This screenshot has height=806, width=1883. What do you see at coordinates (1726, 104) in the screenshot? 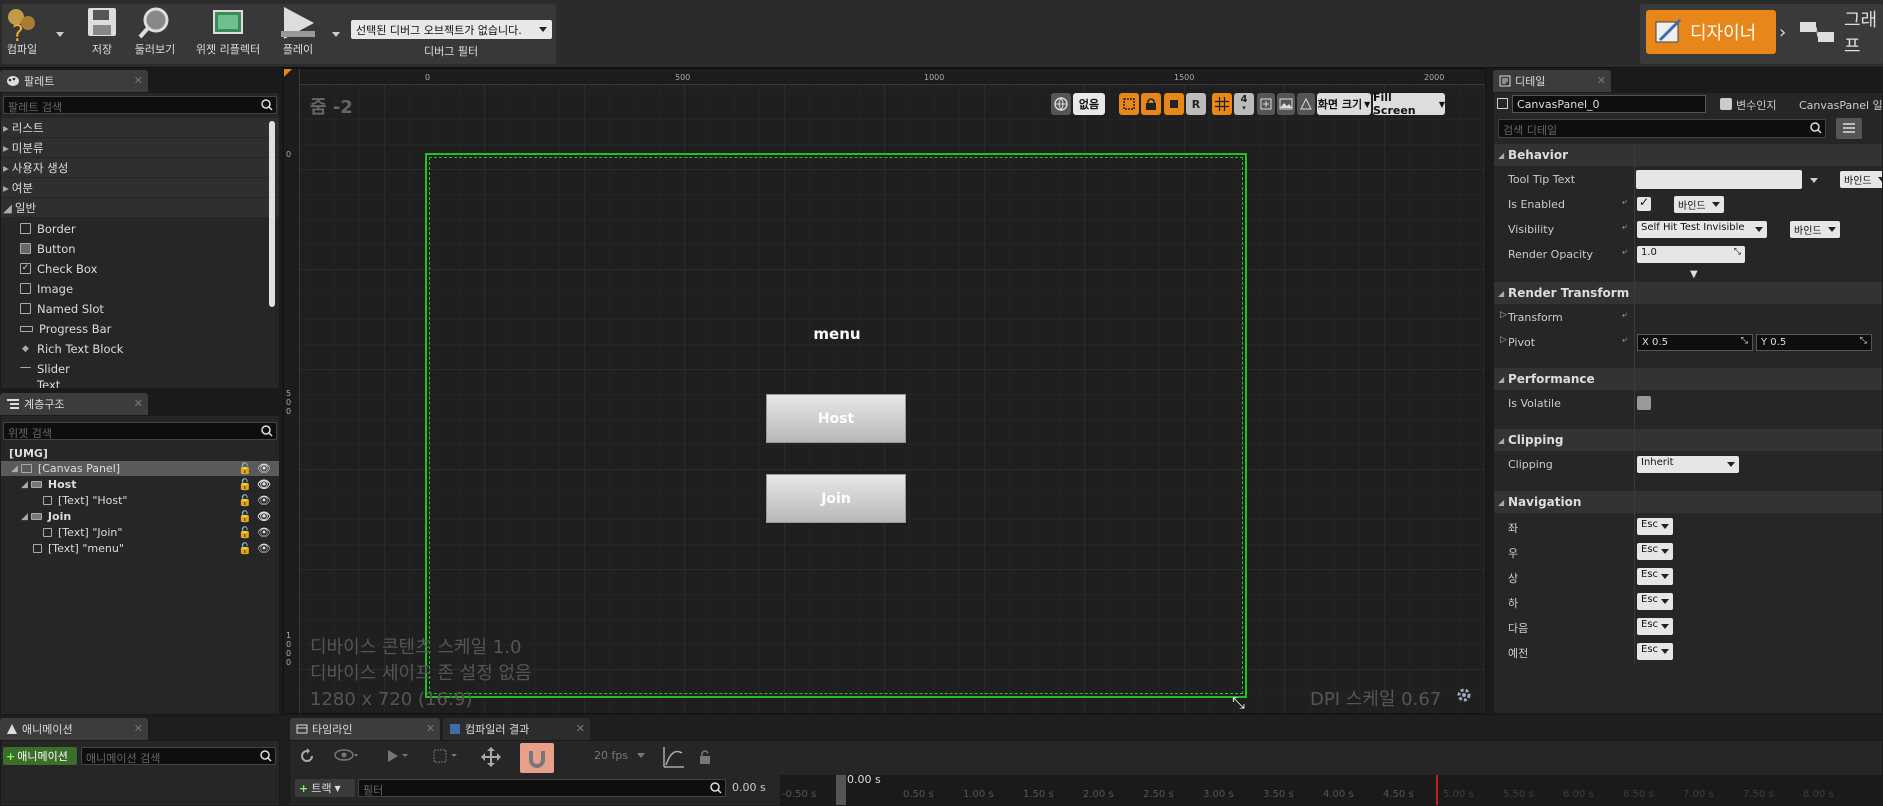
I see `is-variable-checkbox` at bounding box center [1726, 104].